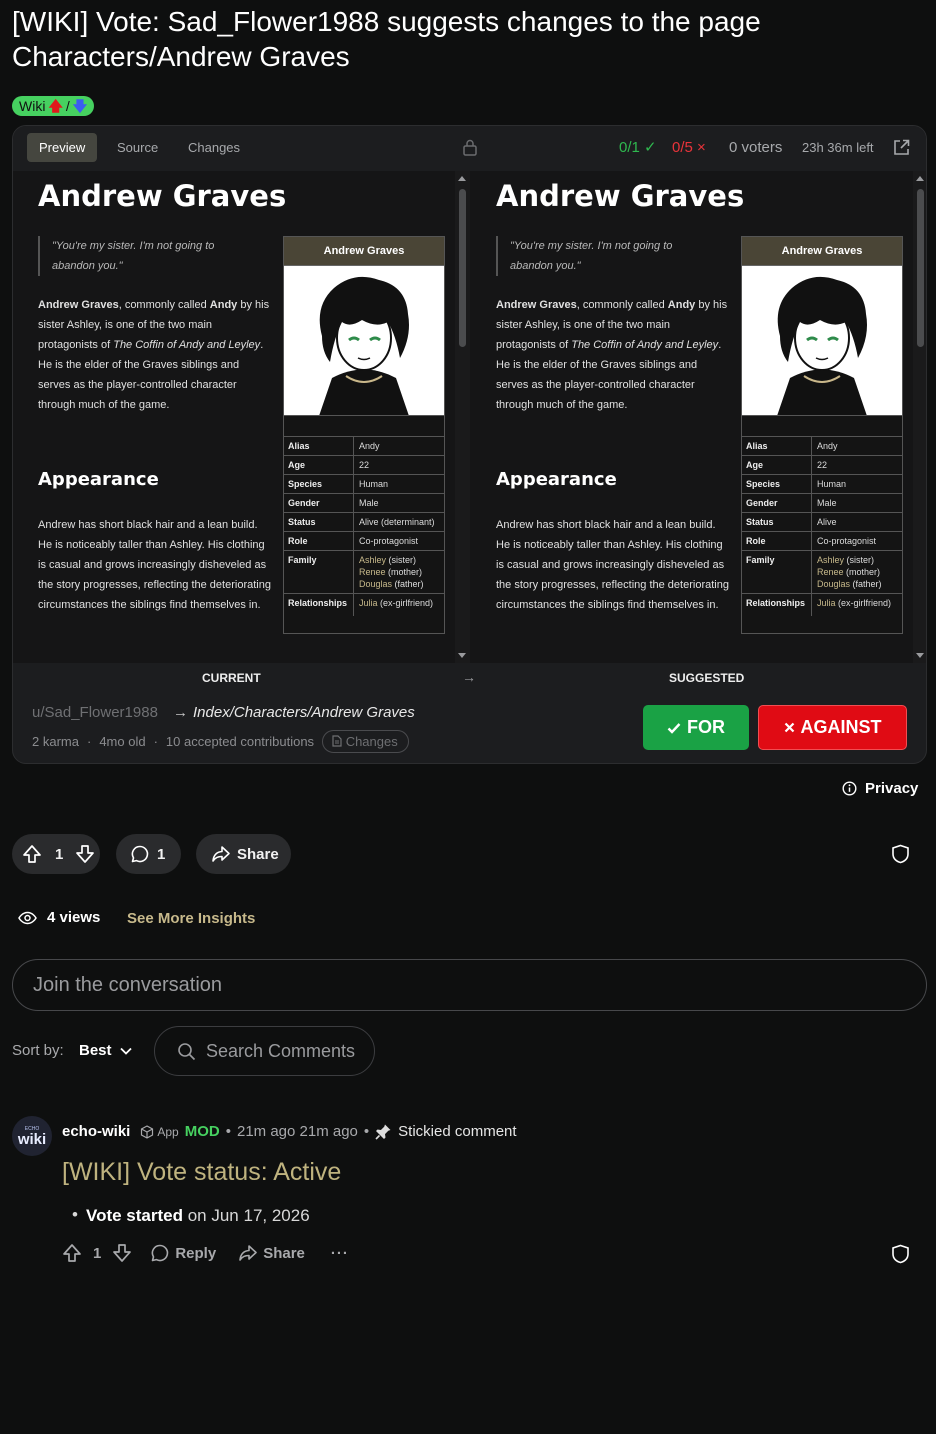  What do you see at coordinates (900, 854) in the screenshot?
I see `mod-shield-icon` at bounding box center [900, 854].